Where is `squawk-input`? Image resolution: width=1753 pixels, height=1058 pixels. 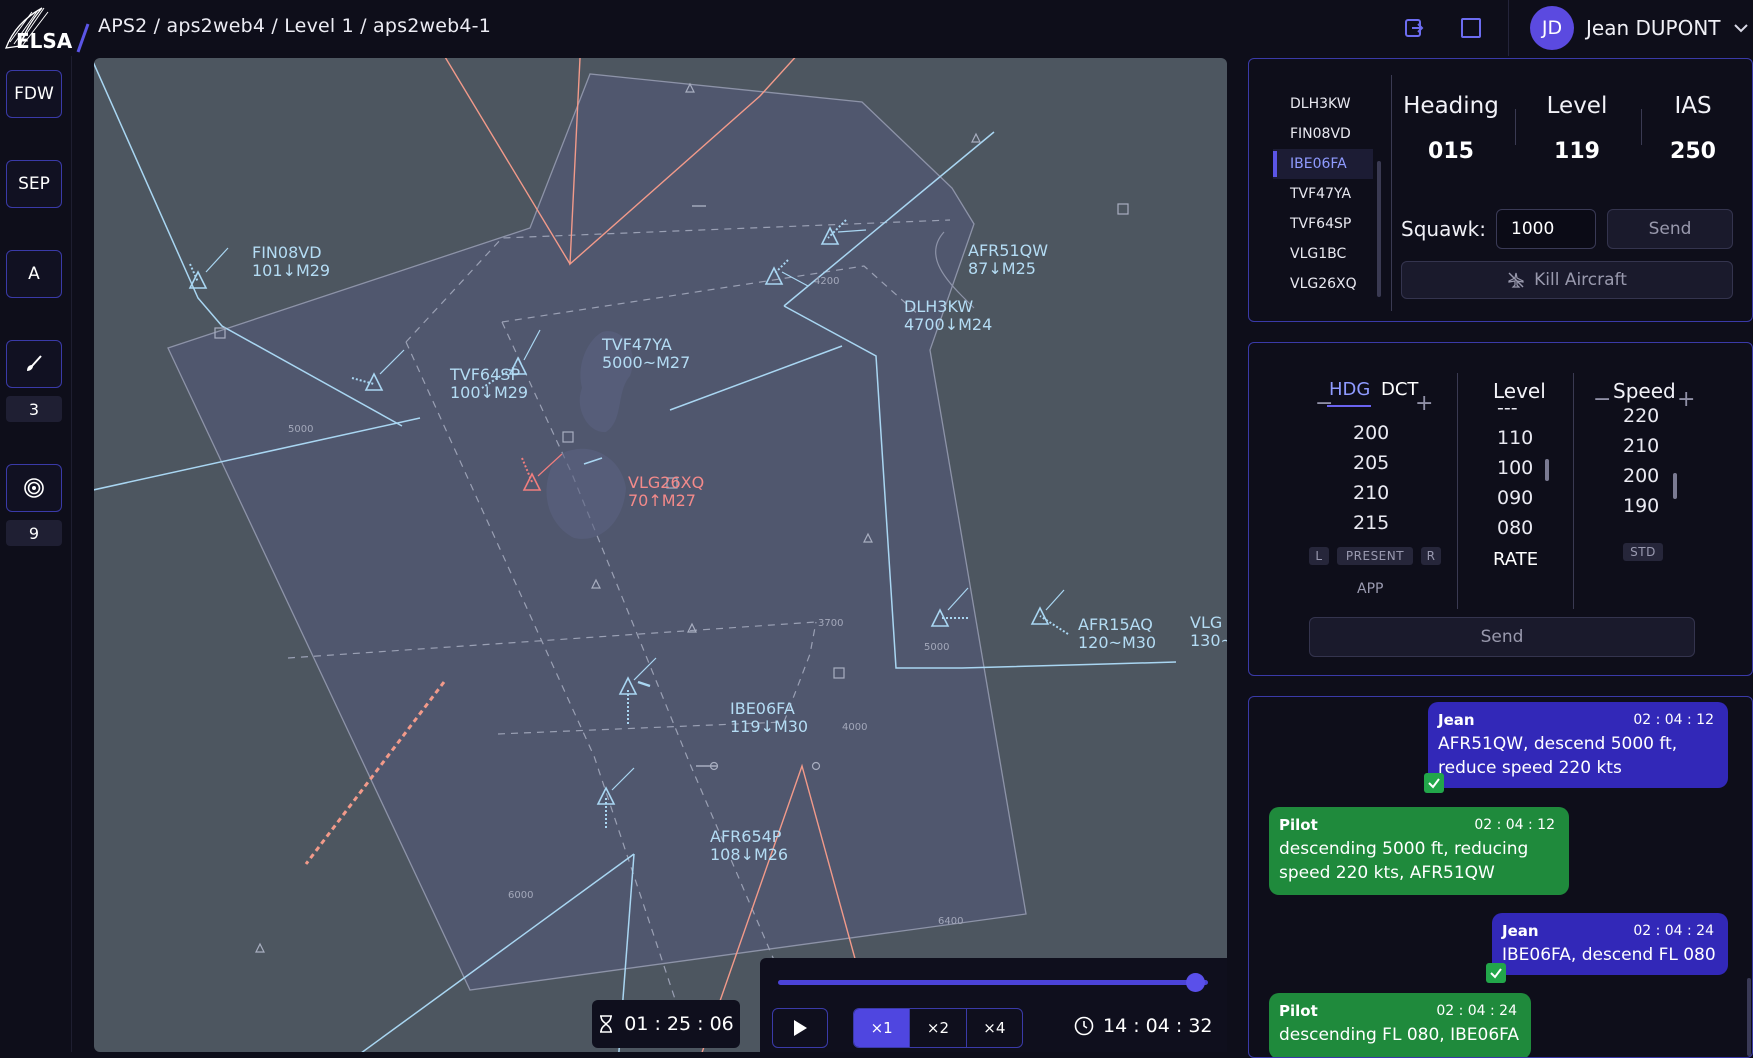 squawk-input is located at coordinates (1546, 229).